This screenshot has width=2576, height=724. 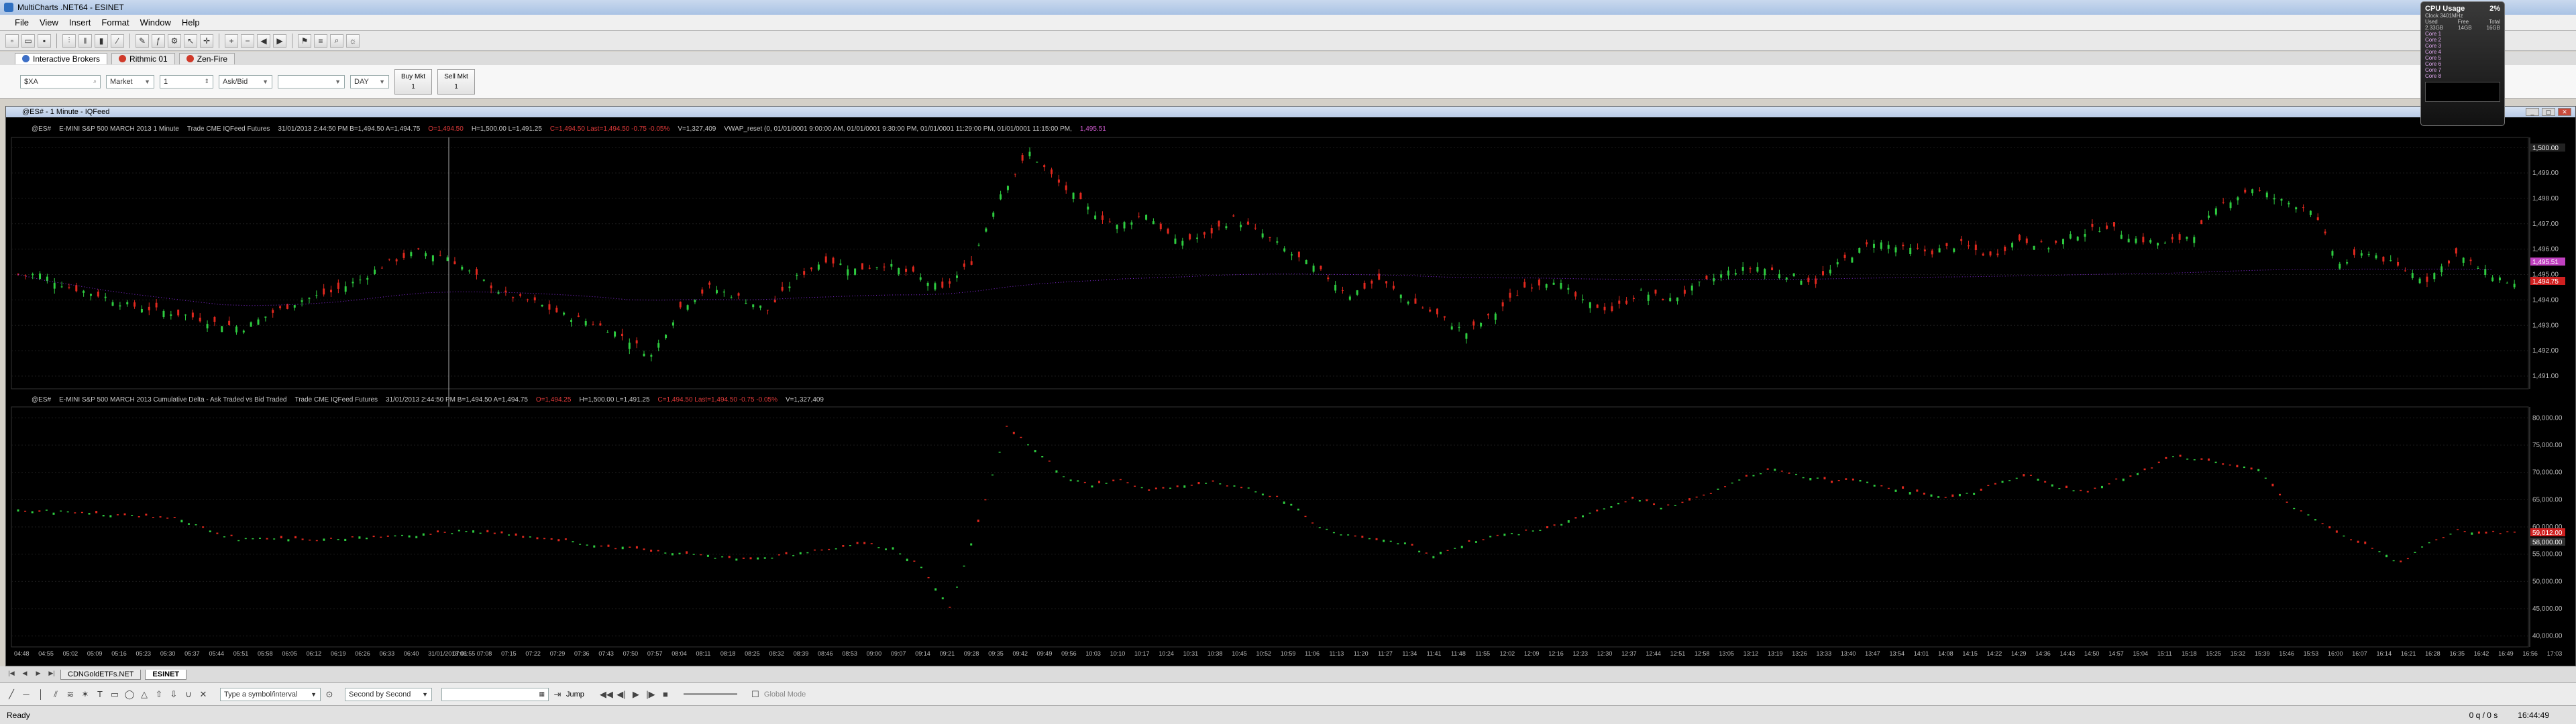 I want to click on tab-interactive-brokers: Interactive Brokers, so click(x=61, y=58).